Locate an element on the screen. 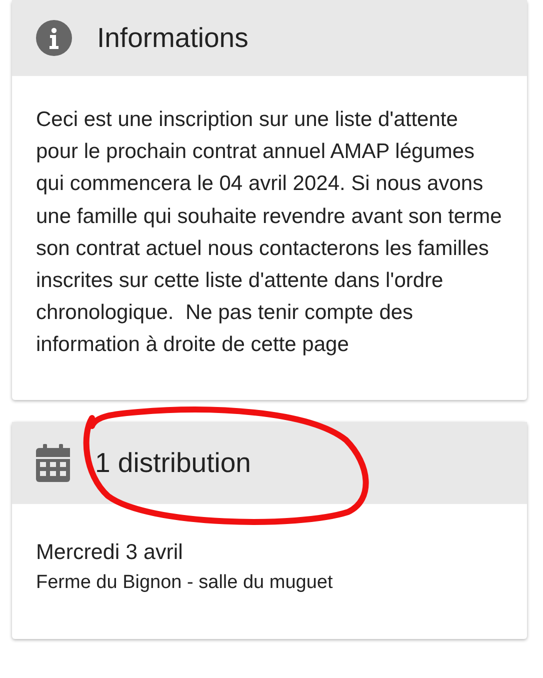  distribution-date: Mercredi 3 avril is located at coordinates (110, 551).